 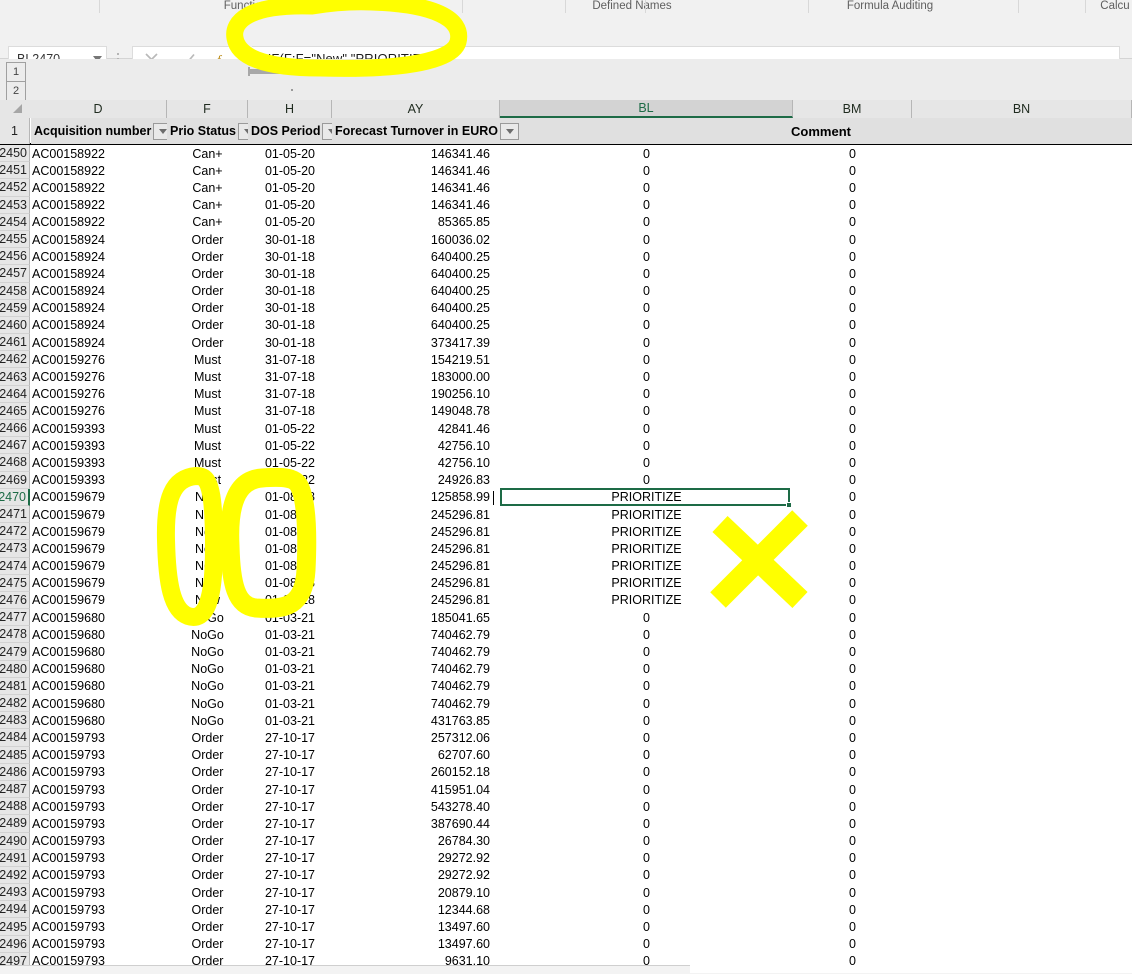 I want to click on cell-dos-period: 01-08-18, so click(x=290, y=566).